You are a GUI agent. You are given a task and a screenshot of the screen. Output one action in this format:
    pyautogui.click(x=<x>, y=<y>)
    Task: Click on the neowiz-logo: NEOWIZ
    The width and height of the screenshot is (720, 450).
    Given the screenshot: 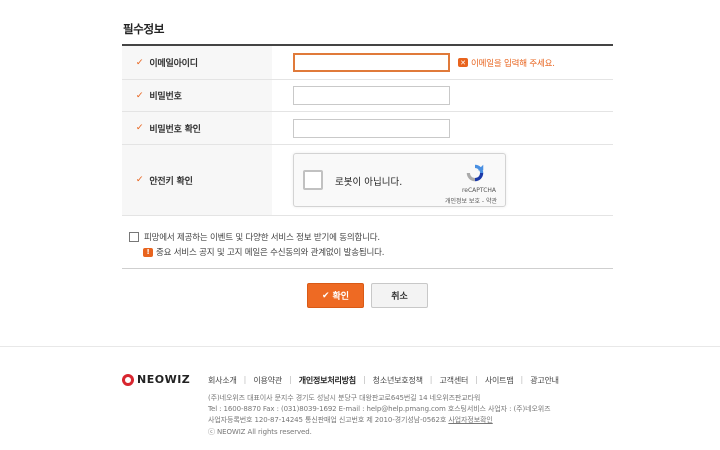 What is the action you would take?
    pyautogui.click(x=156, y=379)
    